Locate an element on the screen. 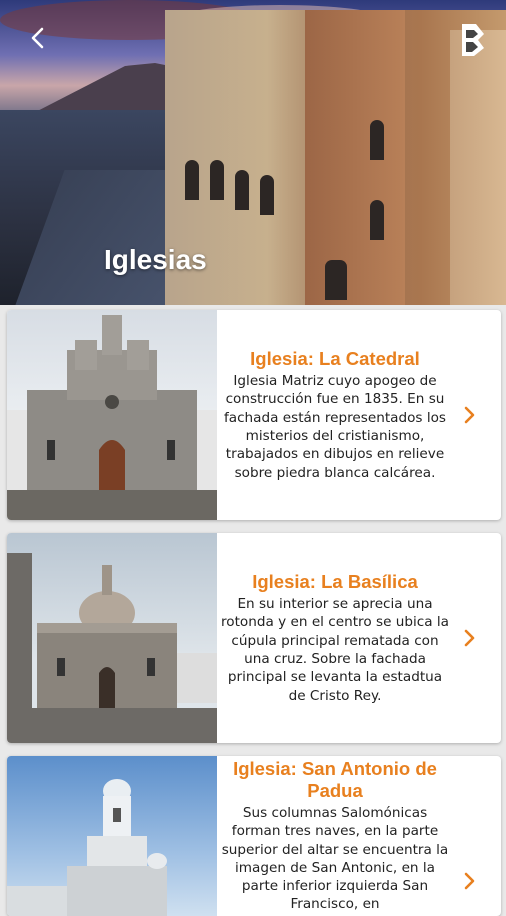  app-logo-icon is located at coordinates (471, 40).